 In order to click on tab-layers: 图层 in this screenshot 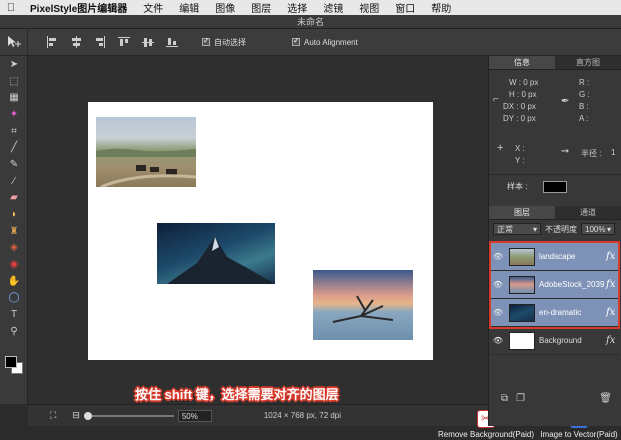, I will do `click(522, 212)`.